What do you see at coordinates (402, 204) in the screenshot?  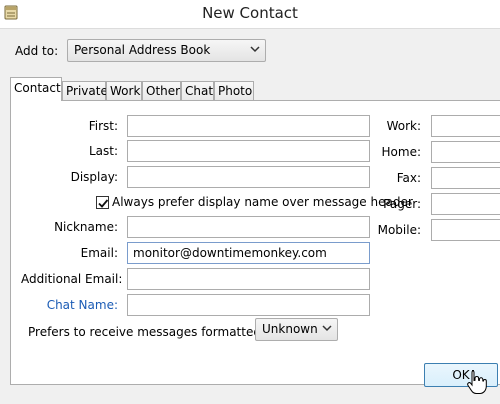 I see `pager-label: Pager:` at bounding box center [402, 204].